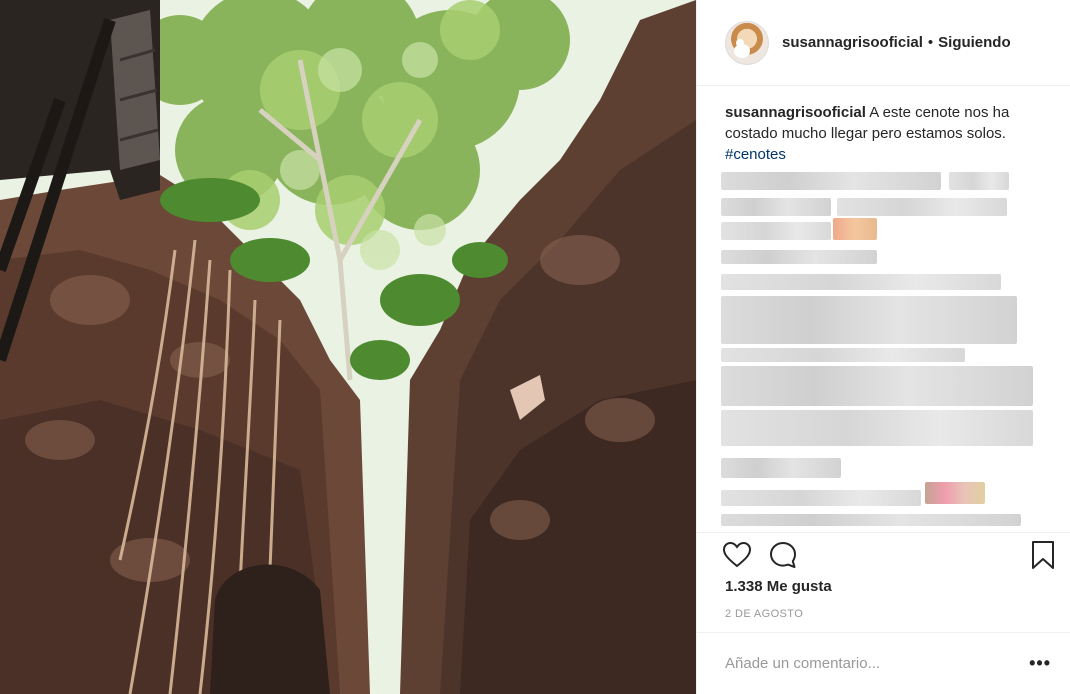  I want to click on like-button, so click(737, 555).